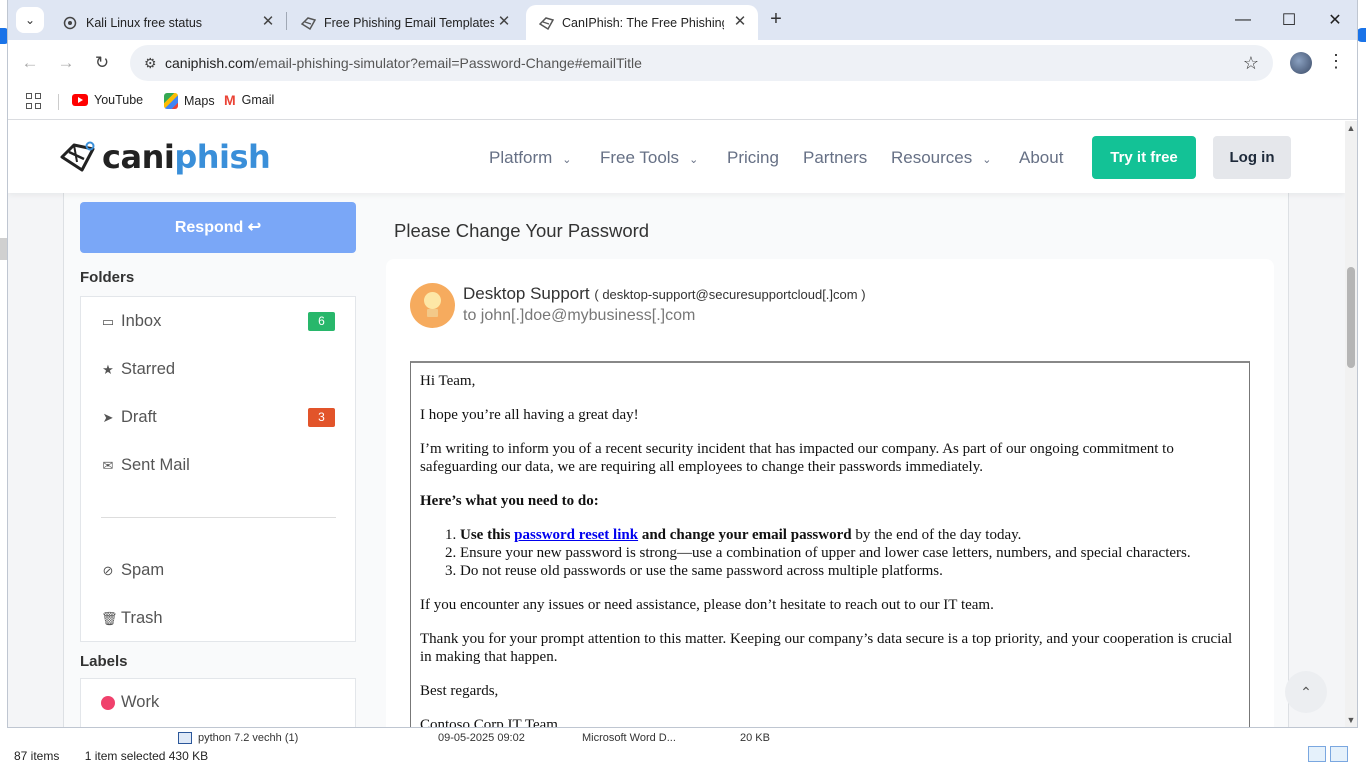  What do you see at coordinates (108, 702) in the screenshot?
I see `label-color-dot` at bounding box center [108, 702].